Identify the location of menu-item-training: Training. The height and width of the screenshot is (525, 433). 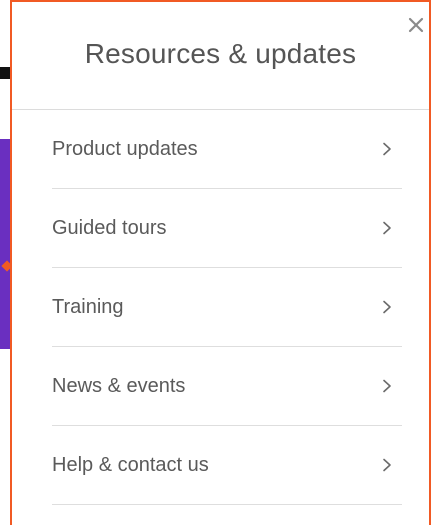
(227, 307).